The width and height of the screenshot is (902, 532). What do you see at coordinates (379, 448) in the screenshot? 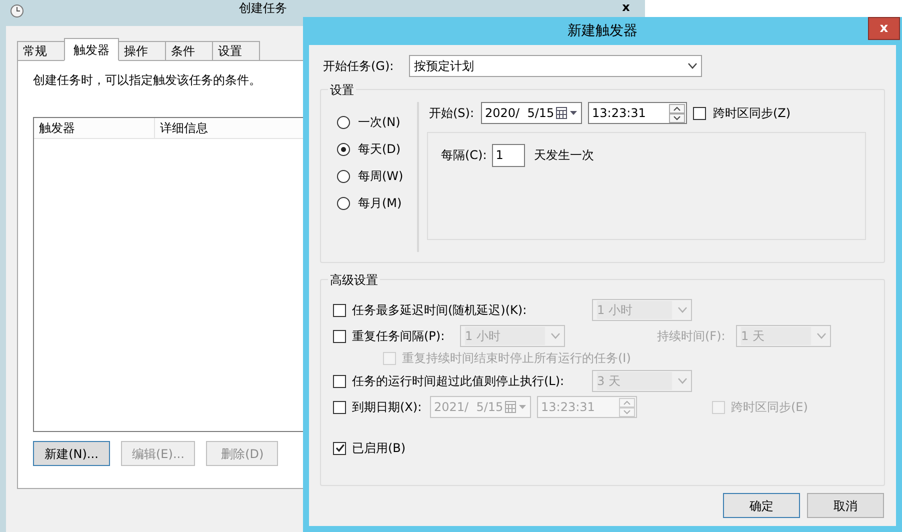
I see `checkbox-label: 已启用(B)` at bounding box center [379, 448].